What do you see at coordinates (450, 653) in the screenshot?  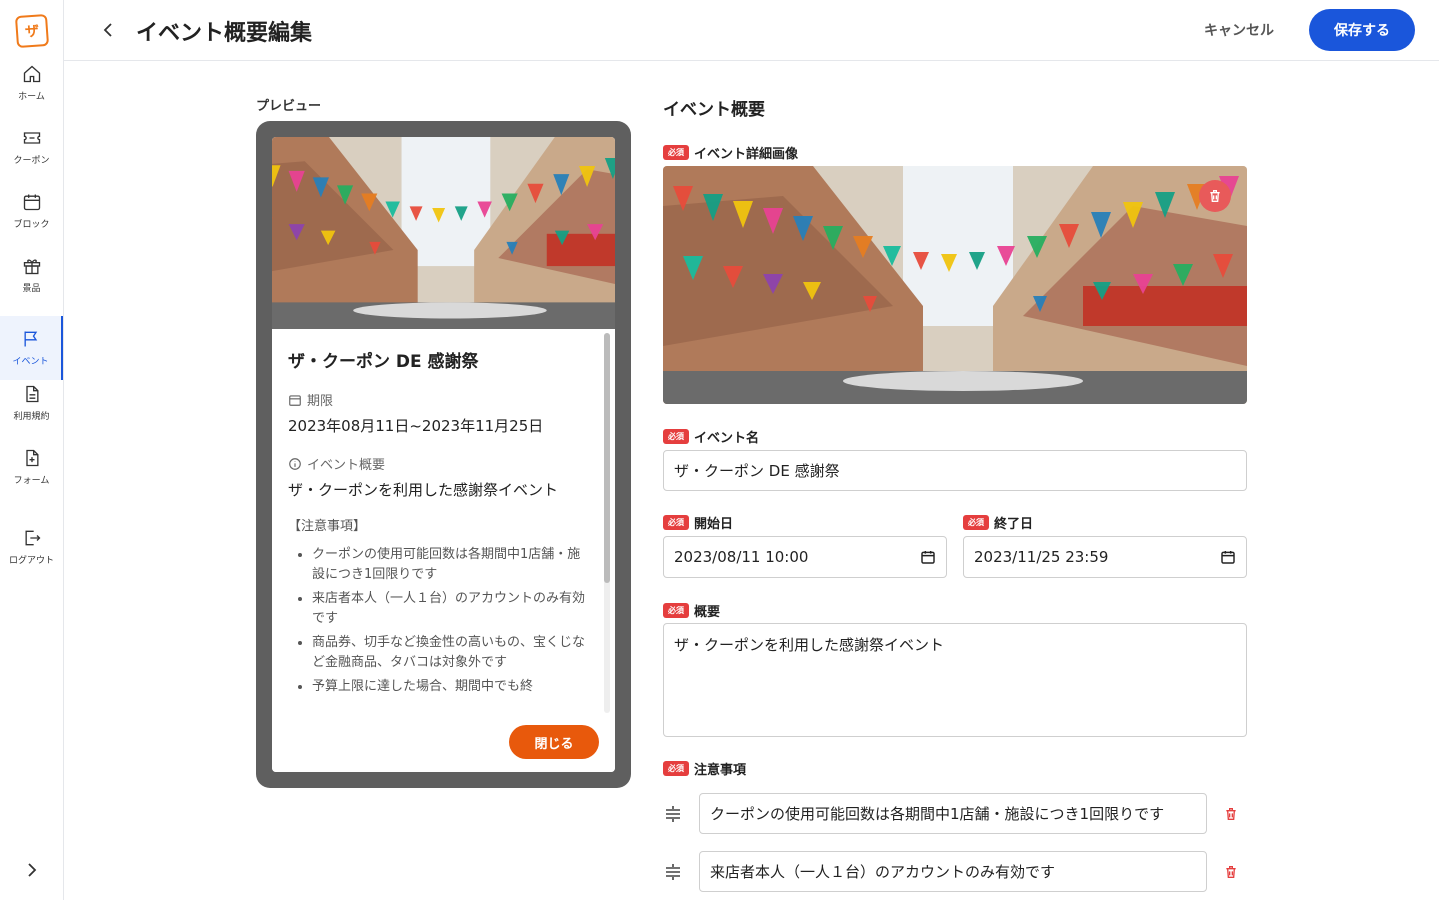 I see `list-item: 商品券、切手など換金性の高いもの、宝くじなど金融商品、タバコは対象外です` at bounding box center [450, 653].